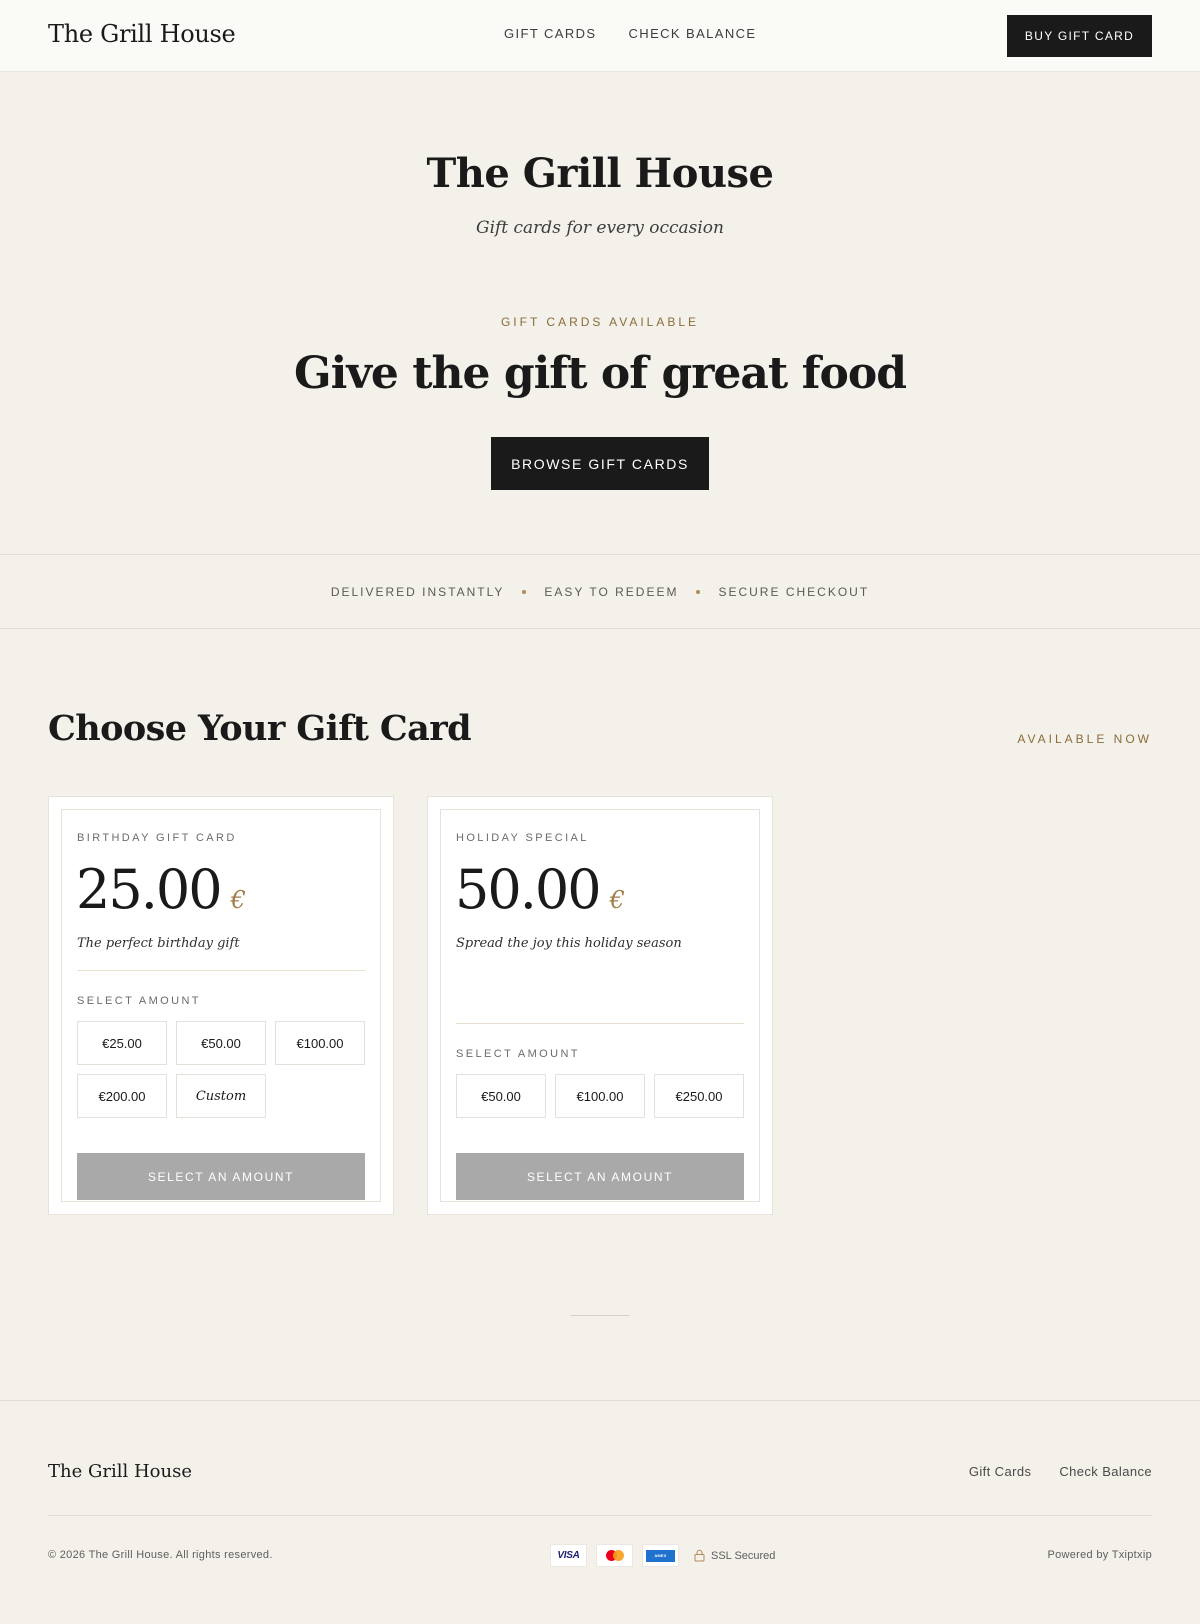 The height and width of the screenshot is (1624, 1200). I want to click on lock-icon, so click(699, 1555).